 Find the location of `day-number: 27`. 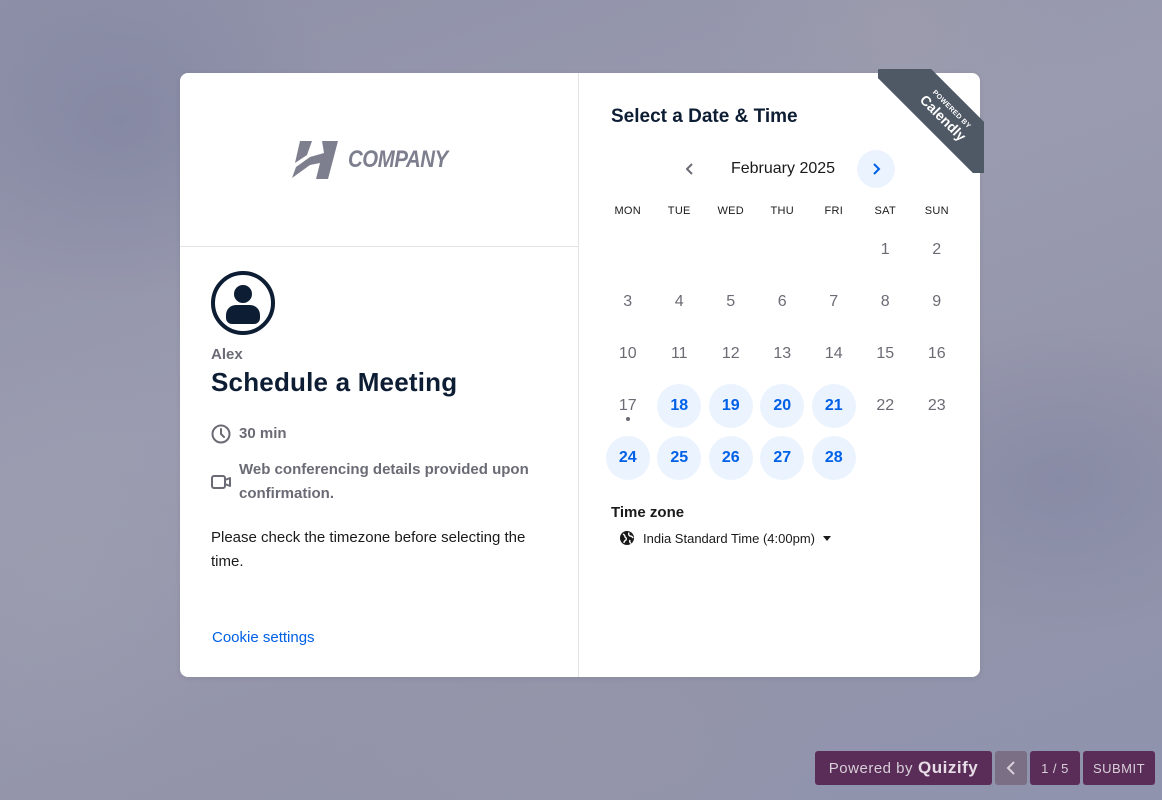

day-number: 27 is located at coordinates (782, 457).